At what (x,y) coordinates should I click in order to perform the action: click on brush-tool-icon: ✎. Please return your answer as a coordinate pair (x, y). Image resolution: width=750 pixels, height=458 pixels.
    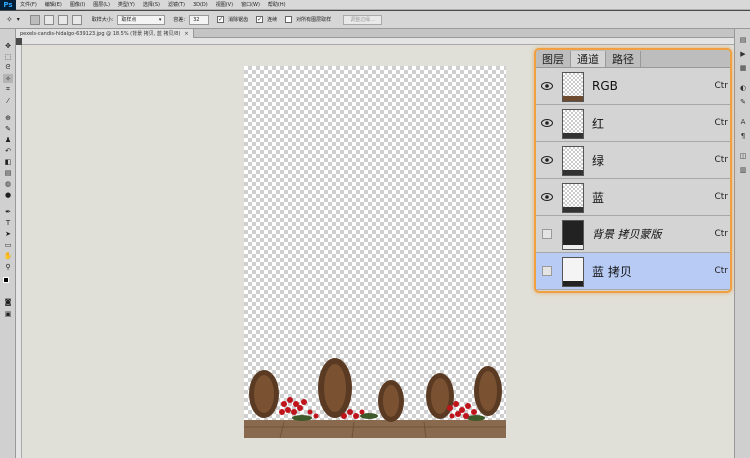
    Looking at the image, I should click on (8, 128).